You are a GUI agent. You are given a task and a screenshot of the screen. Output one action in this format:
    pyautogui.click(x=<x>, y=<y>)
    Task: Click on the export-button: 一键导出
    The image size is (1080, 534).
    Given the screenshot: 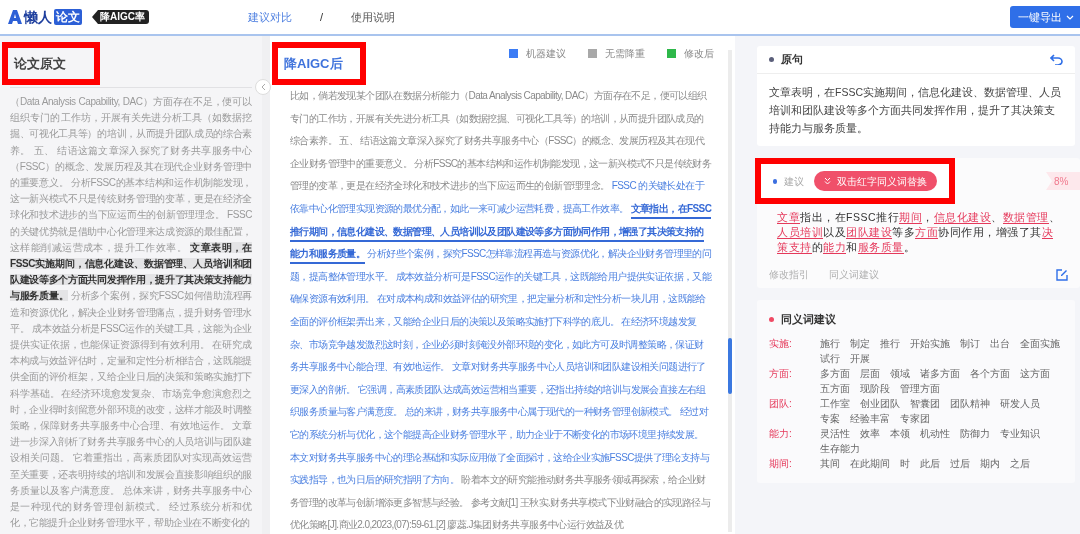 What is the action you would take?
    pyautogui.click(x=1045, y=17)
    